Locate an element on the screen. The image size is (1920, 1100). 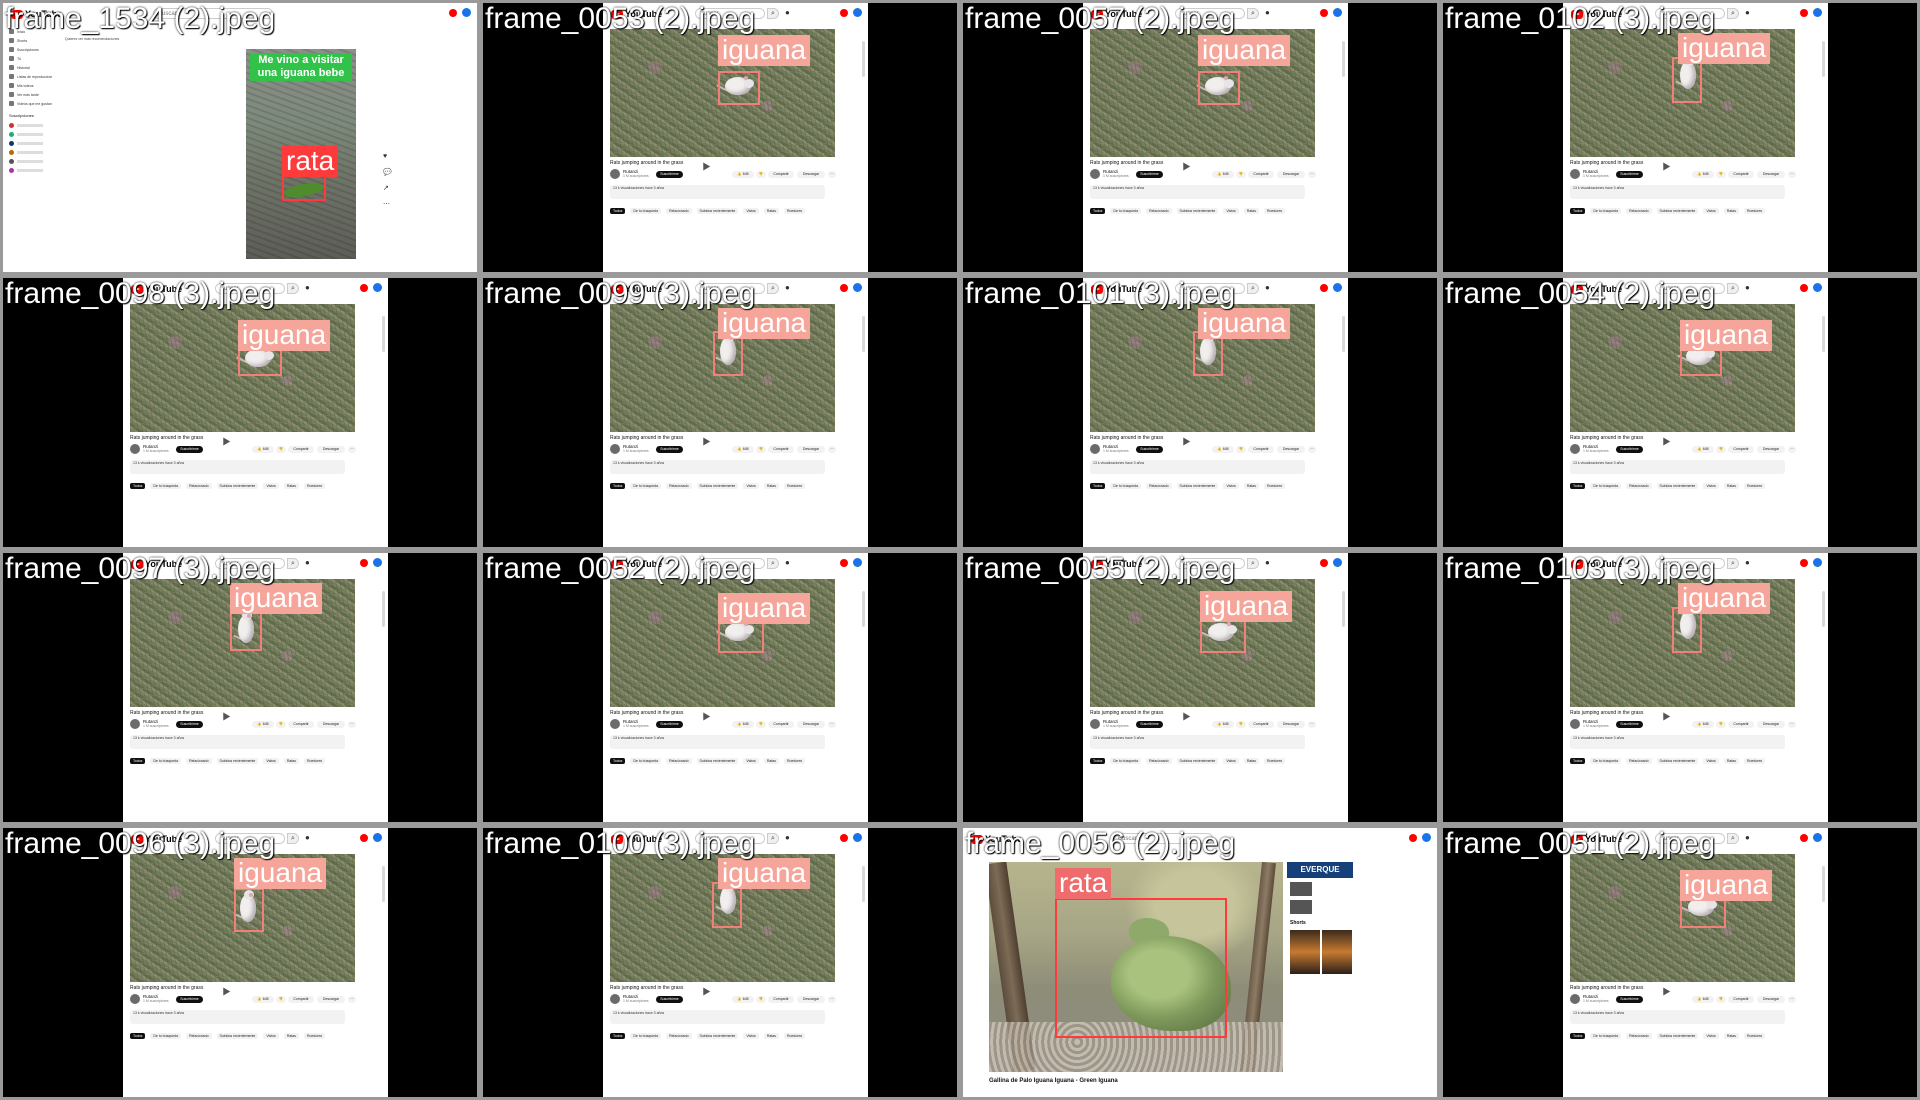
short-video: Me vino a visitar una iguana bebe rata is located at coordinates (301, 154).